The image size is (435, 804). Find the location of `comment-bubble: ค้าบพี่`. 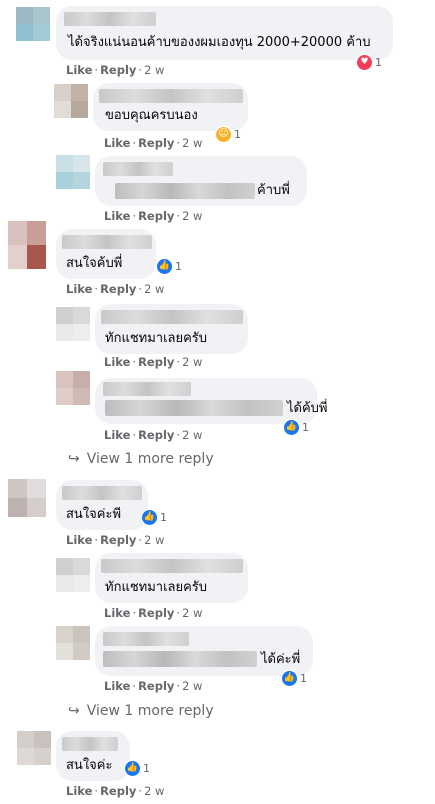

comment-bubble: ค้าบพี่ is located at coordinates (201, 181).